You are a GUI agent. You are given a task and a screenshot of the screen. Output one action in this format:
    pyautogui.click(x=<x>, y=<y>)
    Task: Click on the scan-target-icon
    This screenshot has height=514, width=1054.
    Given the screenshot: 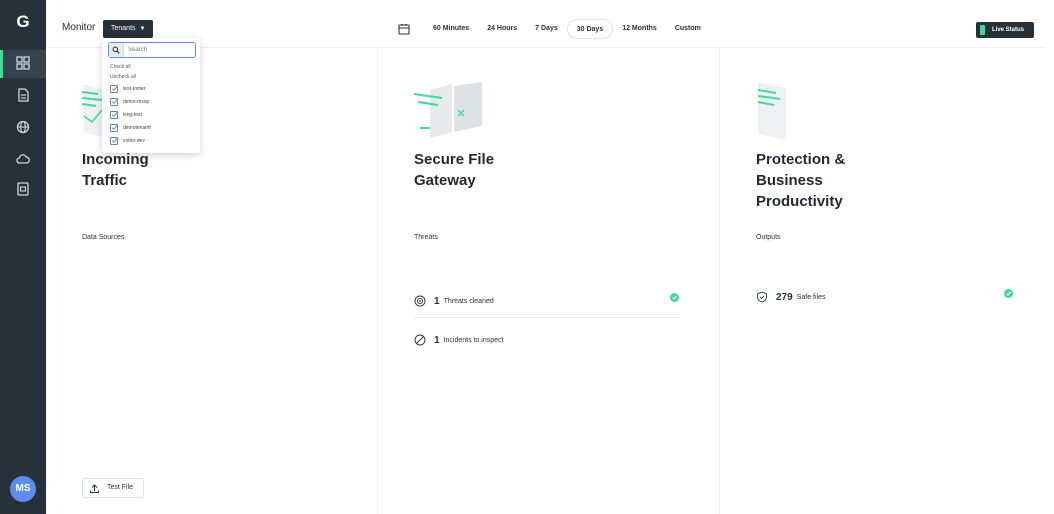 What is the action you would take?
    pyautogui.click(x=420, y=301)
    